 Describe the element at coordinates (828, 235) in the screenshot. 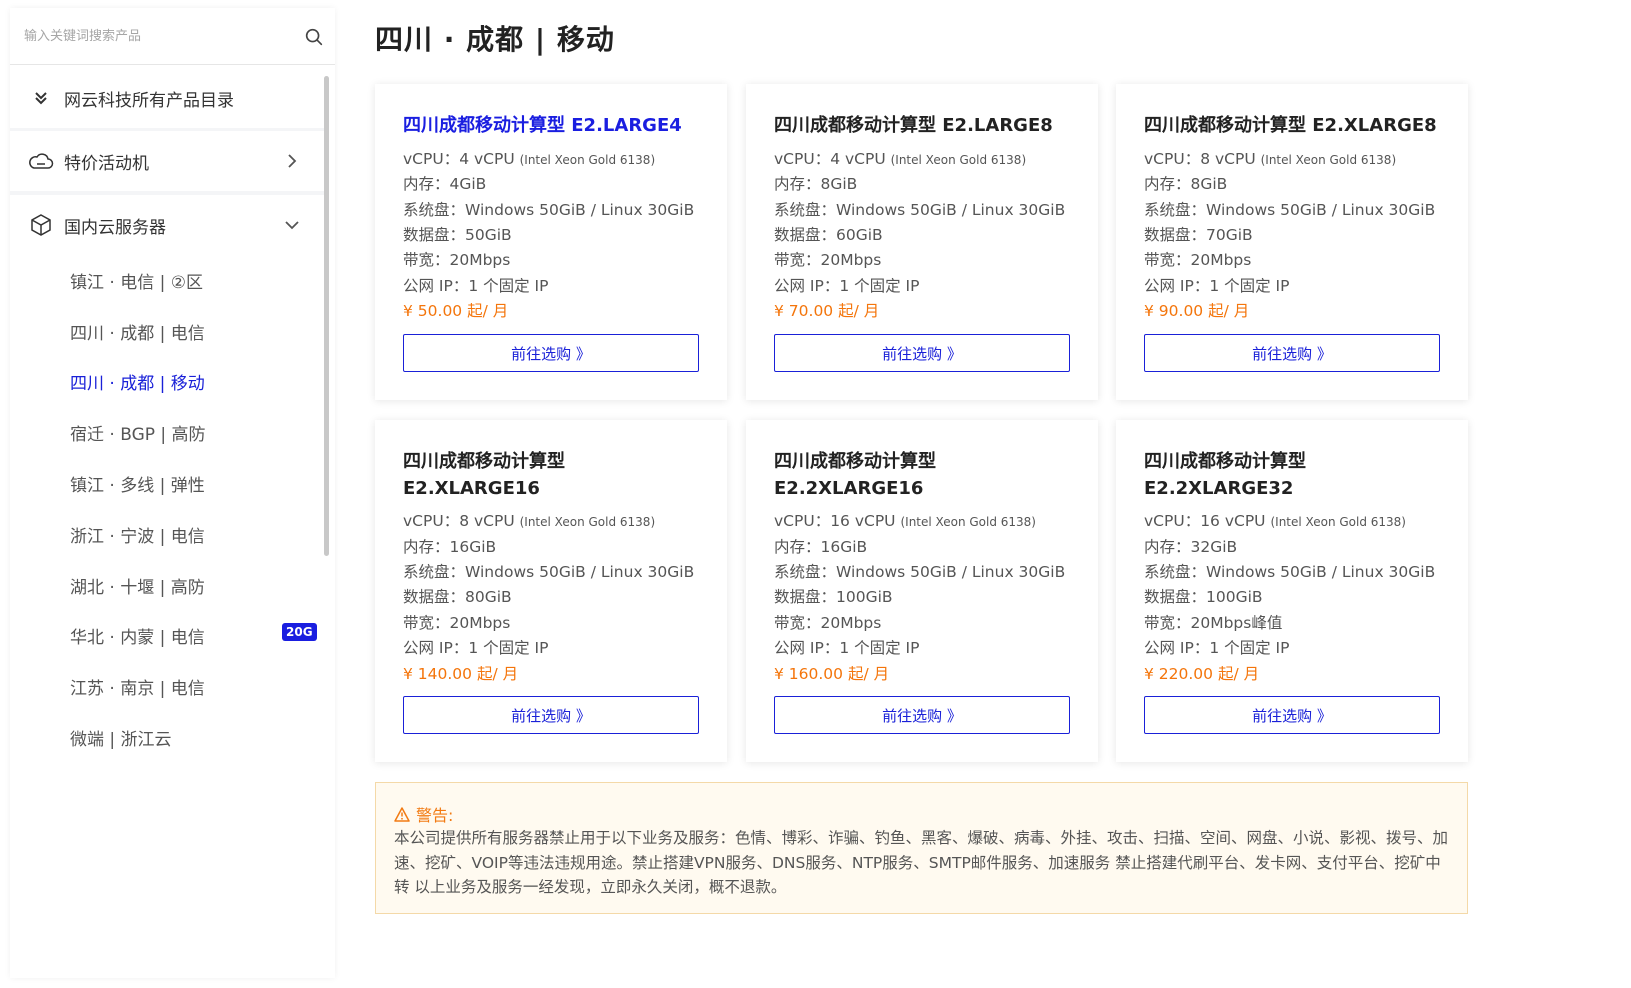

I see `data-disk-spec: 数据盘：60GiB` at that location.